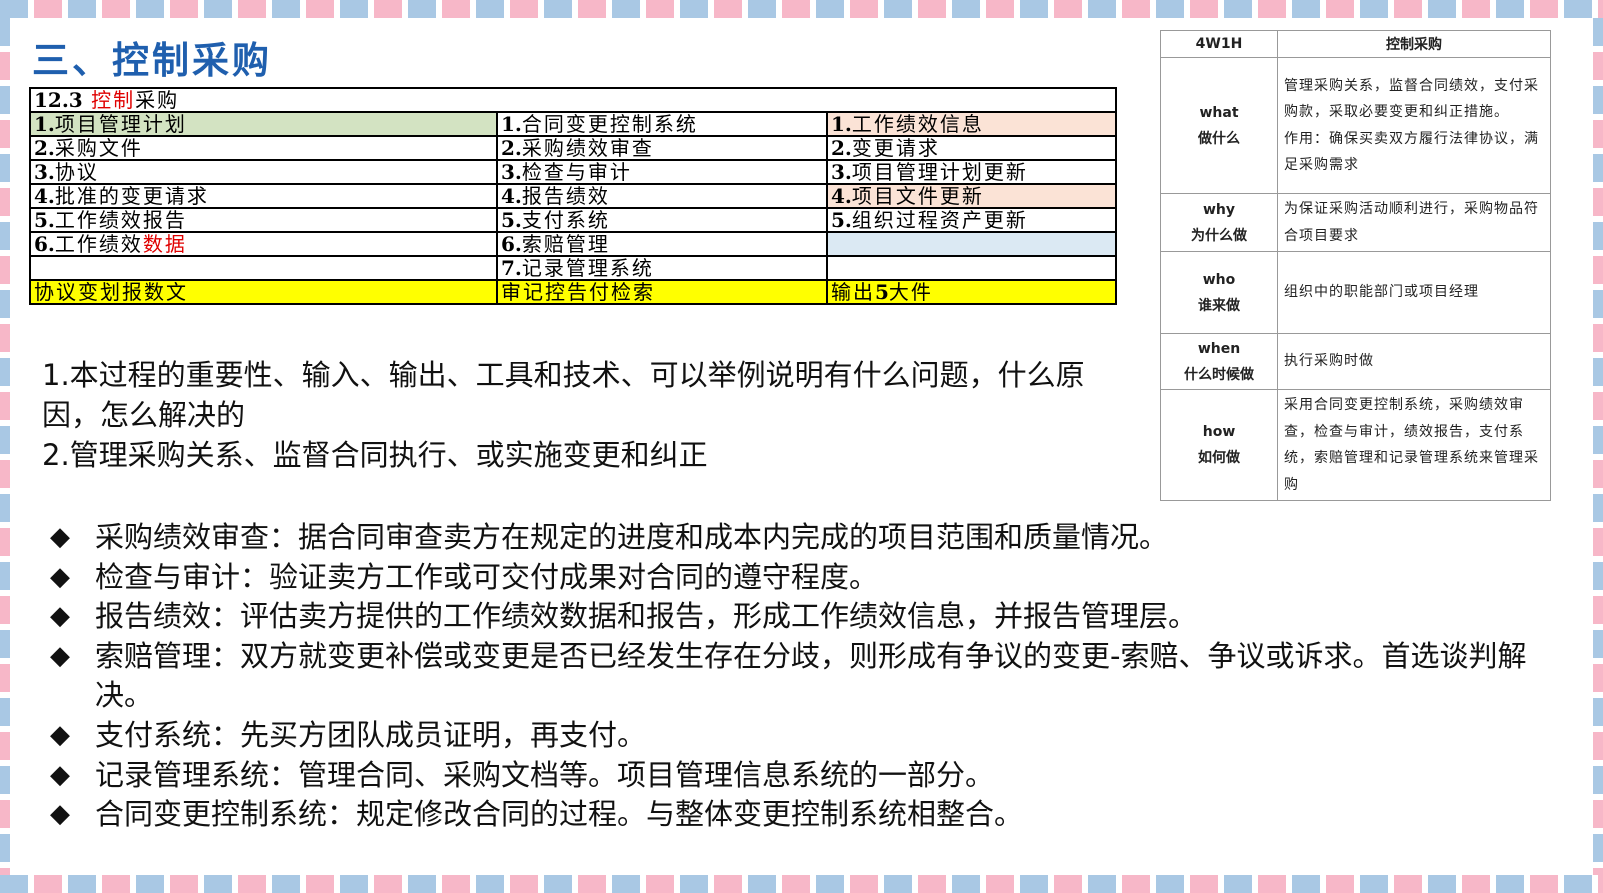  What do you see at coordinates (263, 148) in the screenshot?
I see `input-cell: 2.采购文件` at bounding box center [263, 148].